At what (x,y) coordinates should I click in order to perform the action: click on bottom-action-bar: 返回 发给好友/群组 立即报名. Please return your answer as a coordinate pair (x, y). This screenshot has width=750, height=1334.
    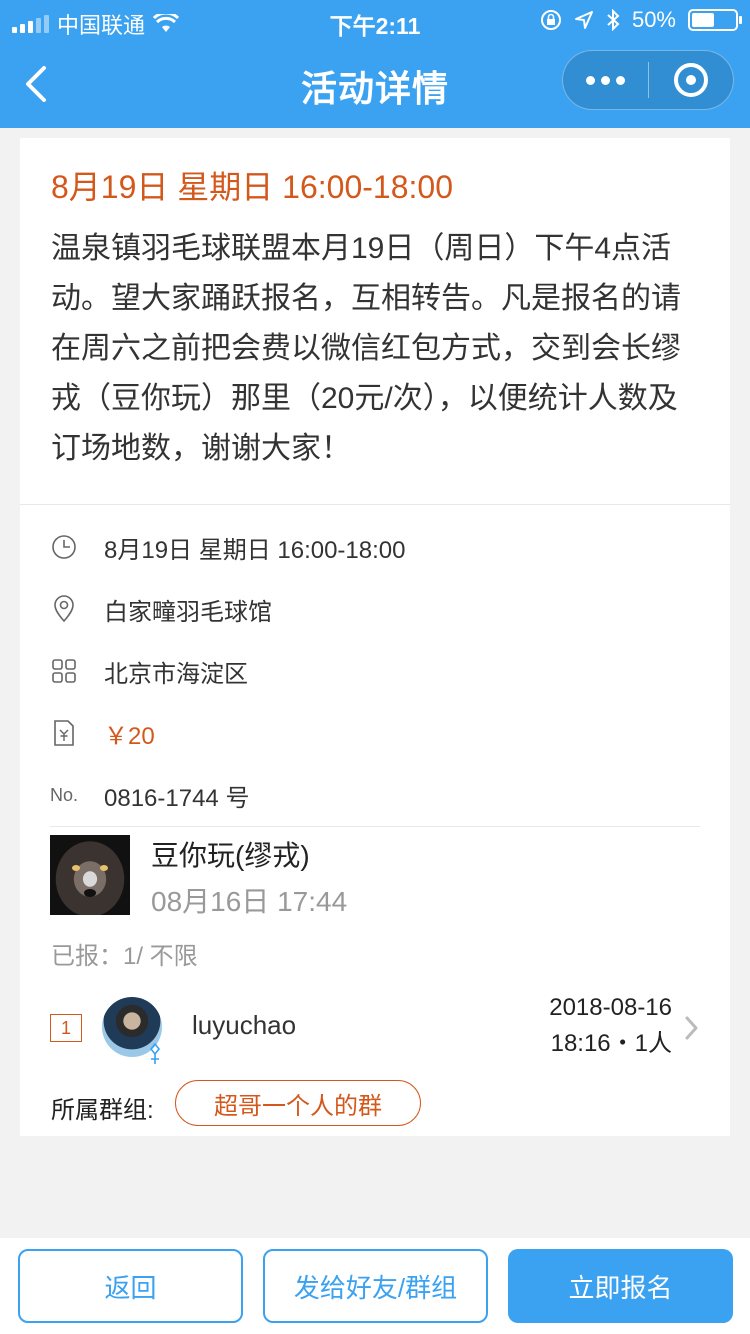
    Looking at the image, I should click on (375, 1286).